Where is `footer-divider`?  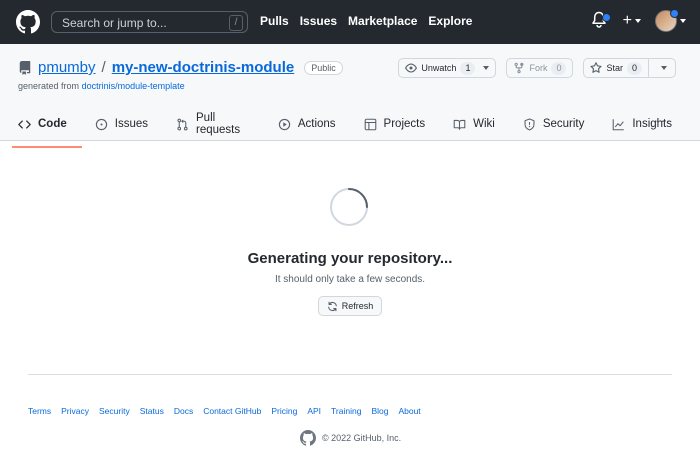
footer-divider is located at coordinates (350, 374).